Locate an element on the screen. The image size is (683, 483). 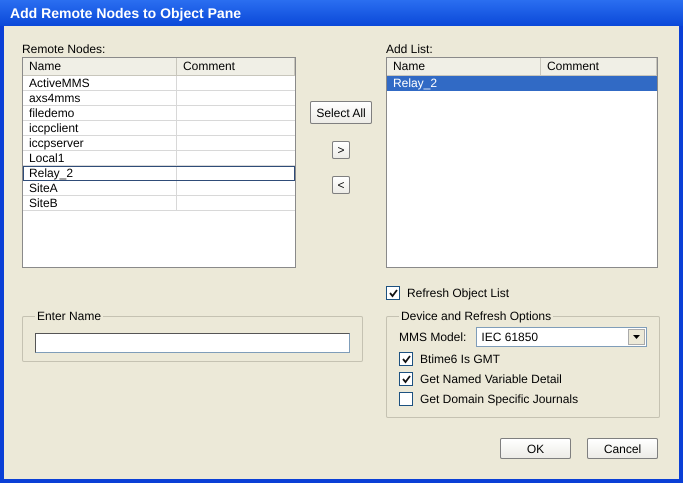
checkbox: Refresh Object List is located at coordinates (523, 293).